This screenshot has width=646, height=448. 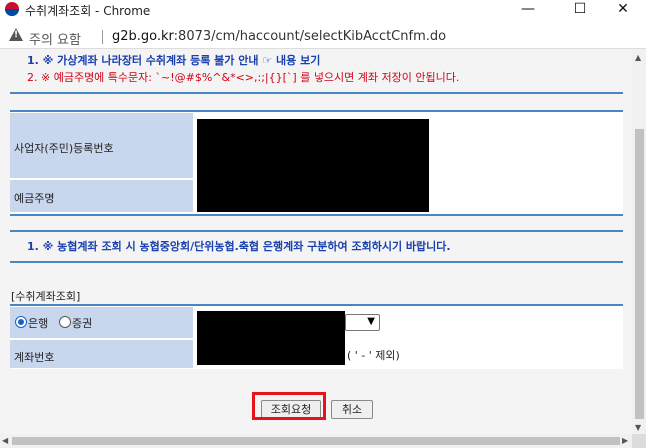 I want to click on biz-no-label-cell: 사업자(주민)등록번호, so click(x=101, y=145).